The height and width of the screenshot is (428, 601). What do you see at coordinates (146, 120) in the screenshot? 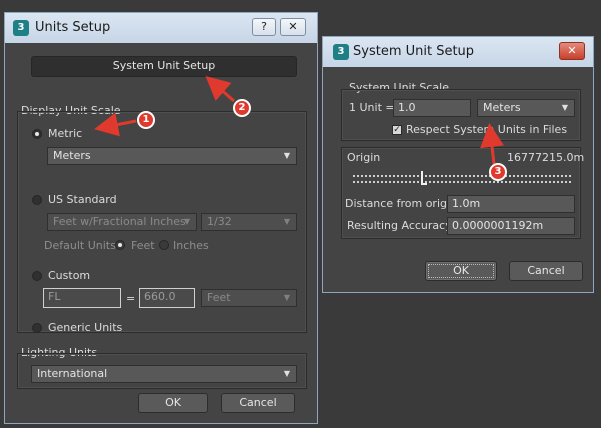
I see `annotation-marker-1: 1` at bounding box center [146, 120].